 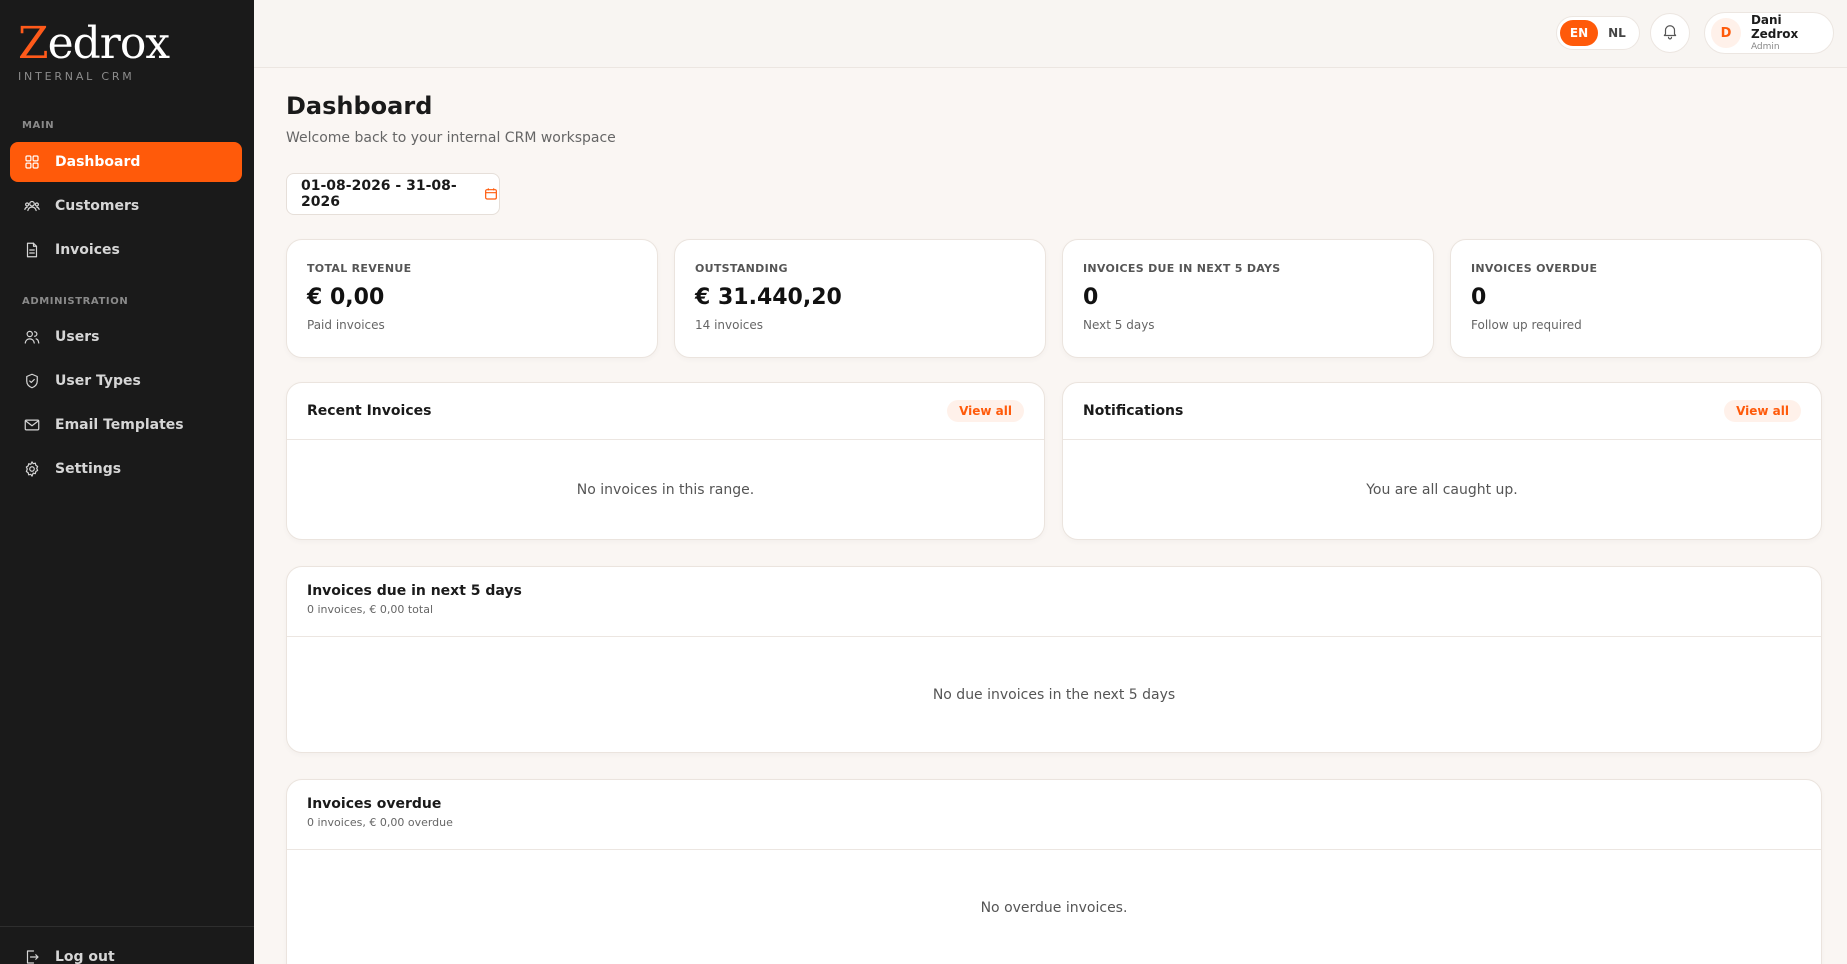 I want to click on users-icon, so click(x=32, y=337).